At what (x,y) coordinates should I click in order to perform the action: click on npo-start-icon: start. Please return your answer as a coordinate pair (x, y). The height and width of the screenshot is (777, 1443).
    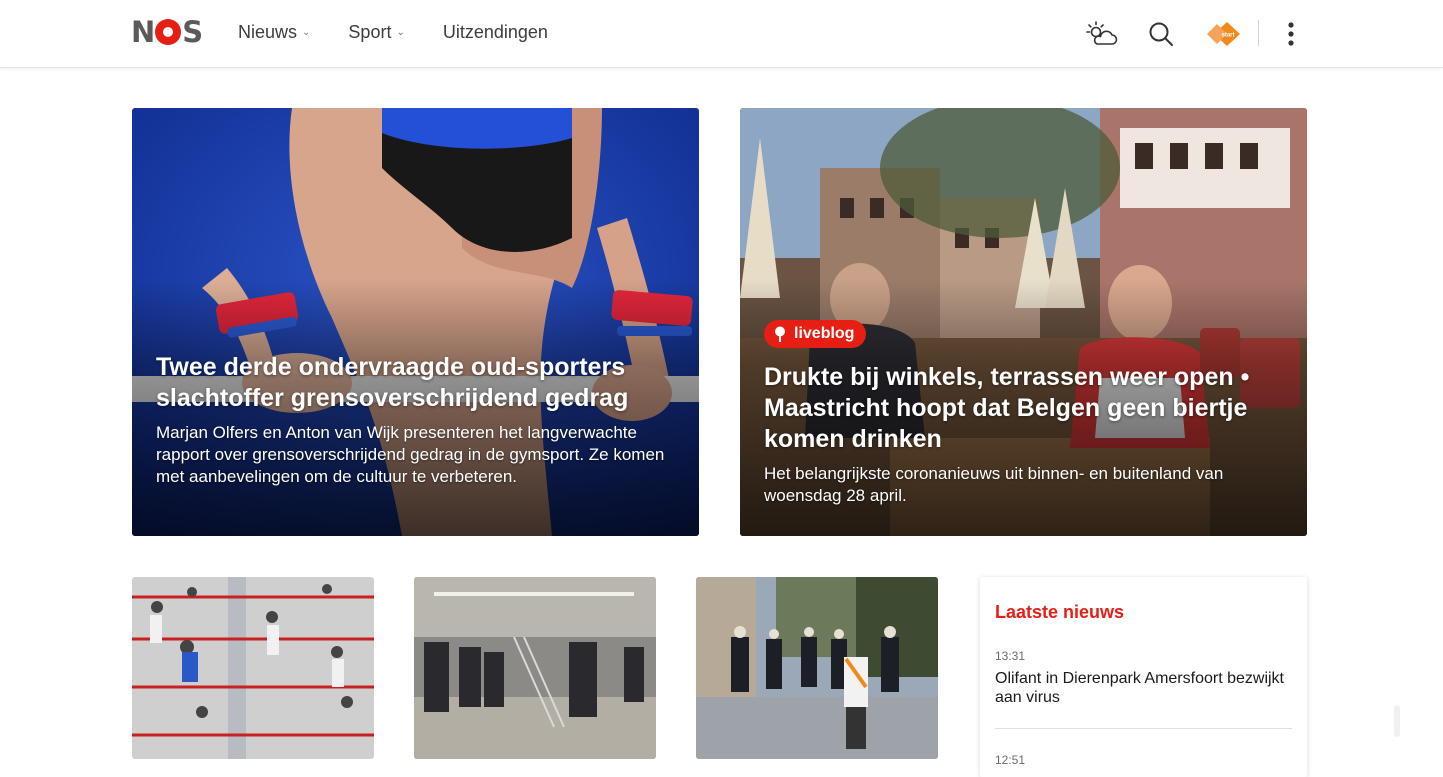
    Looking at the image, I should click on (1223, 34).